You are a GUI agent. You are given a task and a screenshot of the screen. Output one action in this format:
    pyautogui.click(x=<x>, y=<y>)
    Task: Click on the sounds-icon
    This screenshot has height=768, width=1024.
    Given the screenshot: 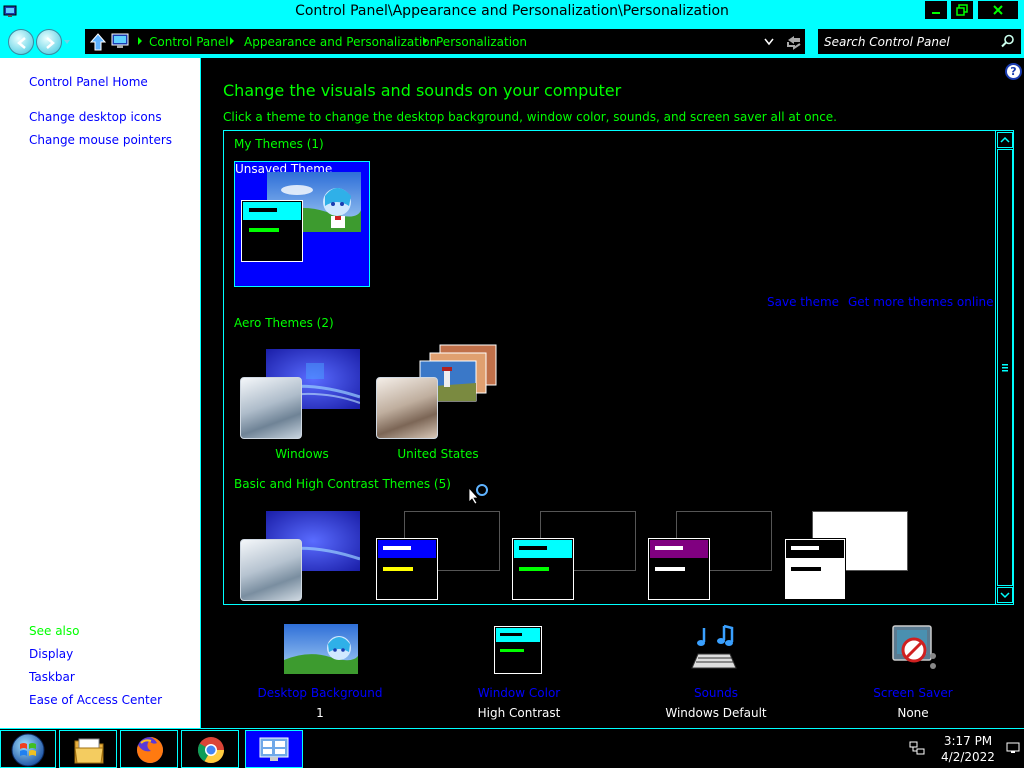 What is the action you would take?
    pyautogui.click(x=714, y=646)
    